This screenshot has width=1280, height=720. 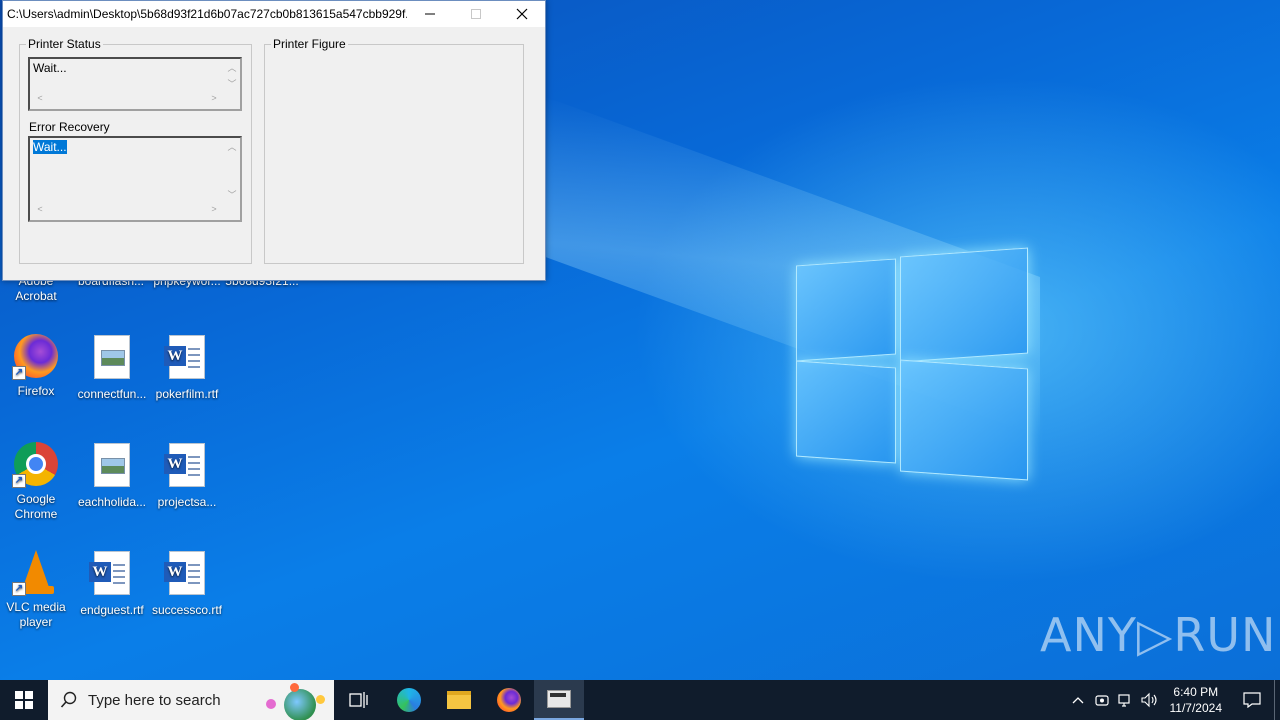 I want to click on printer-app-icon, so click(x=559, y=699).